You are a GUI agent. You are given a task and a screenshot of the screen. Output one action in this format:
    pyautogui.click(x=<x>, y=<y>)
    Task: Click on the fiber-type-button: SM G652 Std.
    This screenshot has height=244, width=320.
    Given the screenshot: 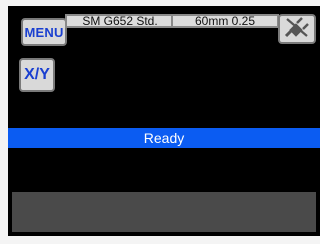 What is the action you would take?
    pyautogui.click(x=120, y=21)
    